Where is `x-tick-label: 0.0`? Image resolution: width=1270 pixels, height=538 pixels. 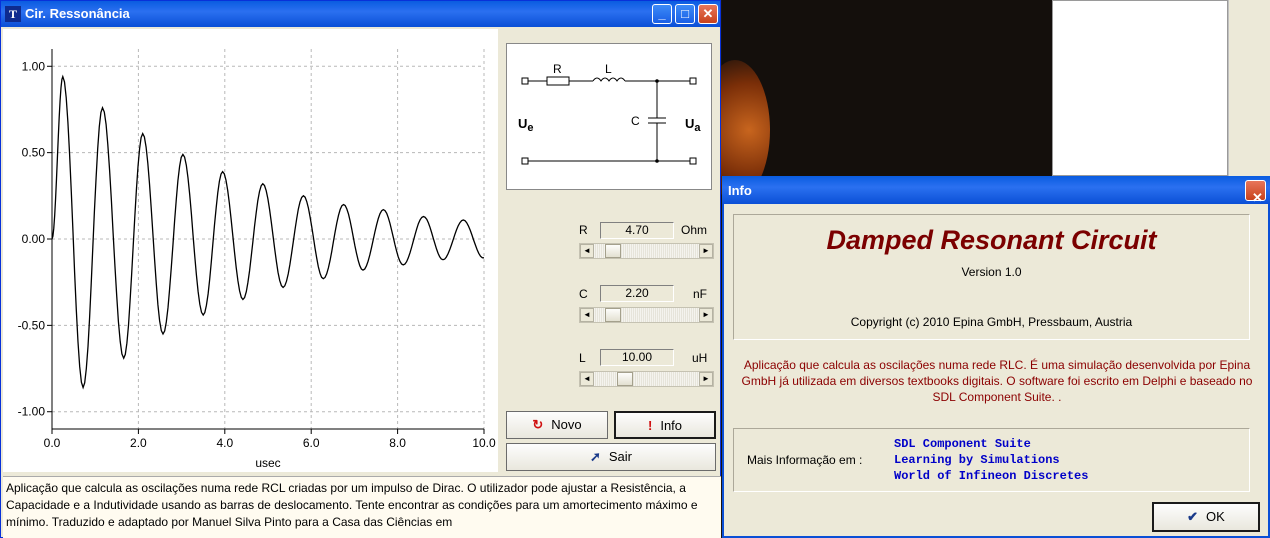 x-tick-label: 0.0 is located at coordinates (52, 443).